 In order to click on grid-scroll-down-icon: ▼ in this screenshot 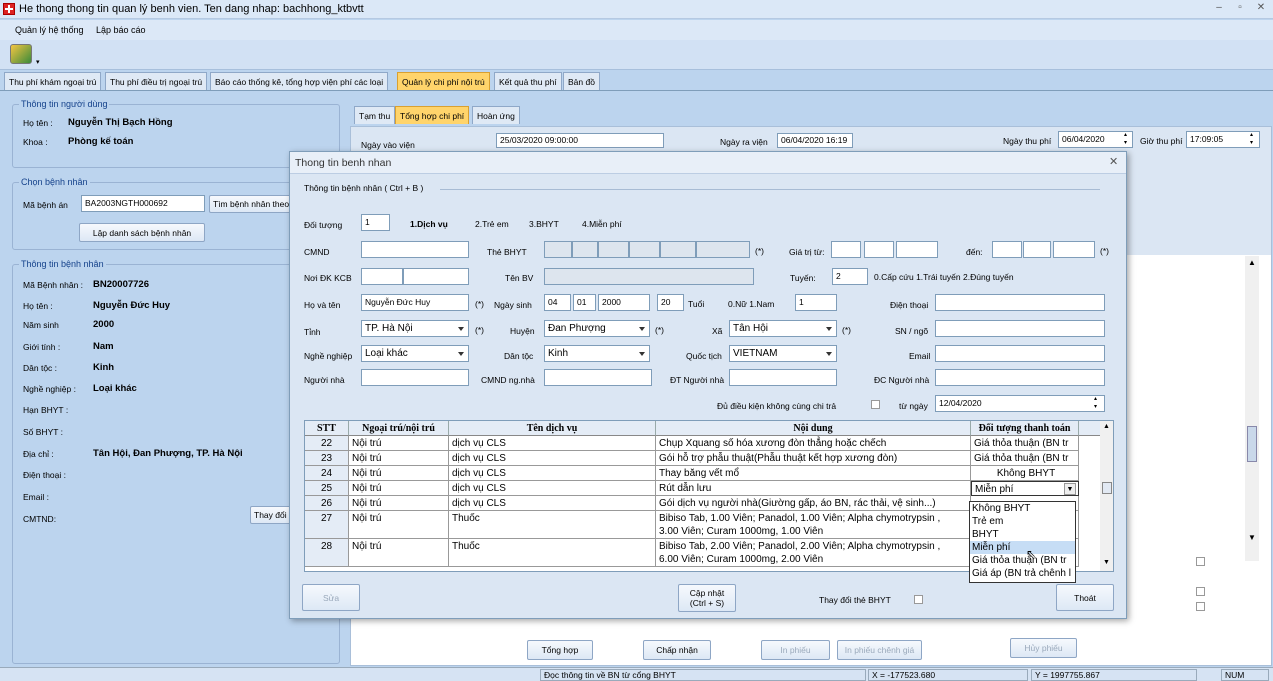, I will do `click(1106, 562)`.